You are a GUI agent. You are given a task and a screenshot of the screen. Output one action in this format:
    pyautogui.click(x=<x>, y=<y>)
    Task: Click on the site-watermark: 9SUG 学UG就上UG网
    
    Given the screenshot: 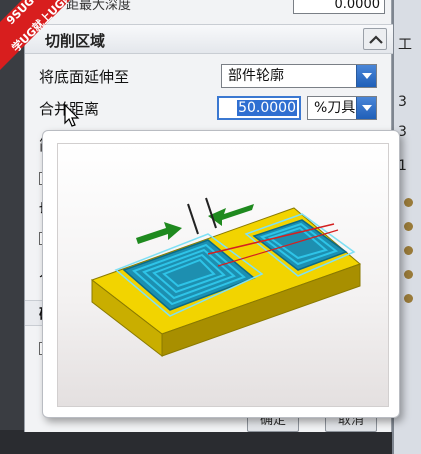 What is the action you would take?
    pyautogui.click(x=45, y=40)
    